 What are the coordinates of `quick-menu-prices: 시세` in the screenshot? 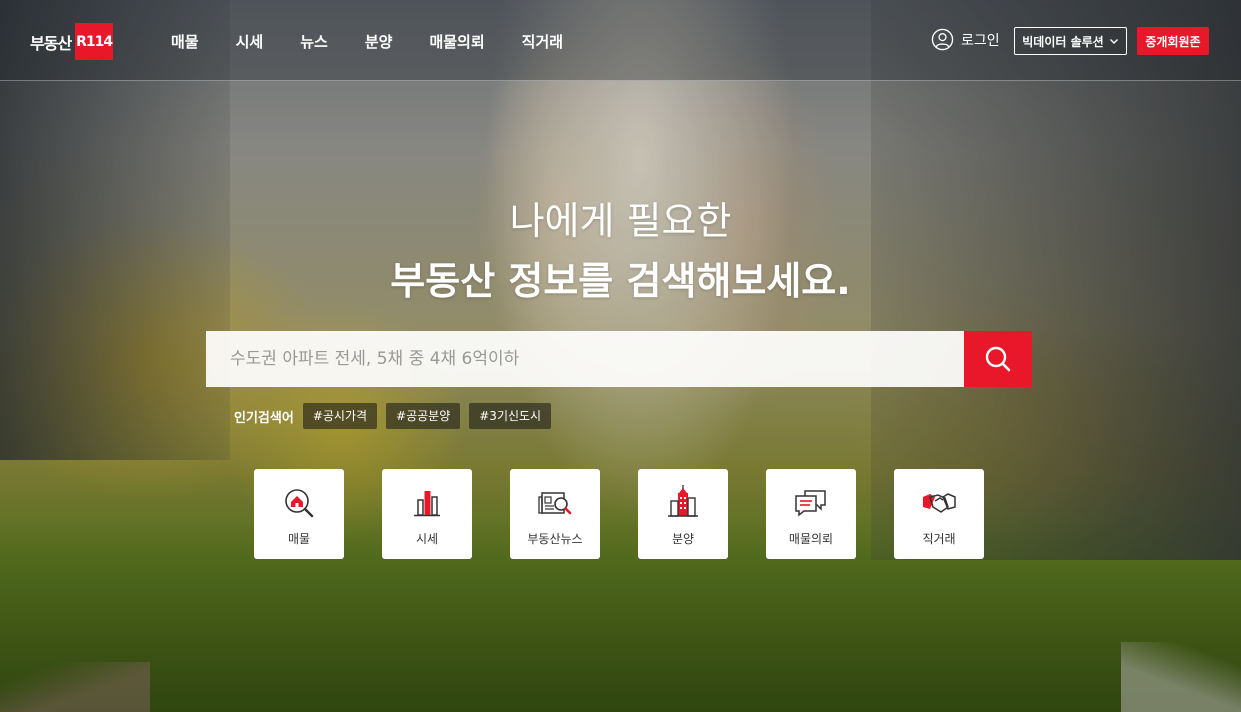 It's located at (427, 514).